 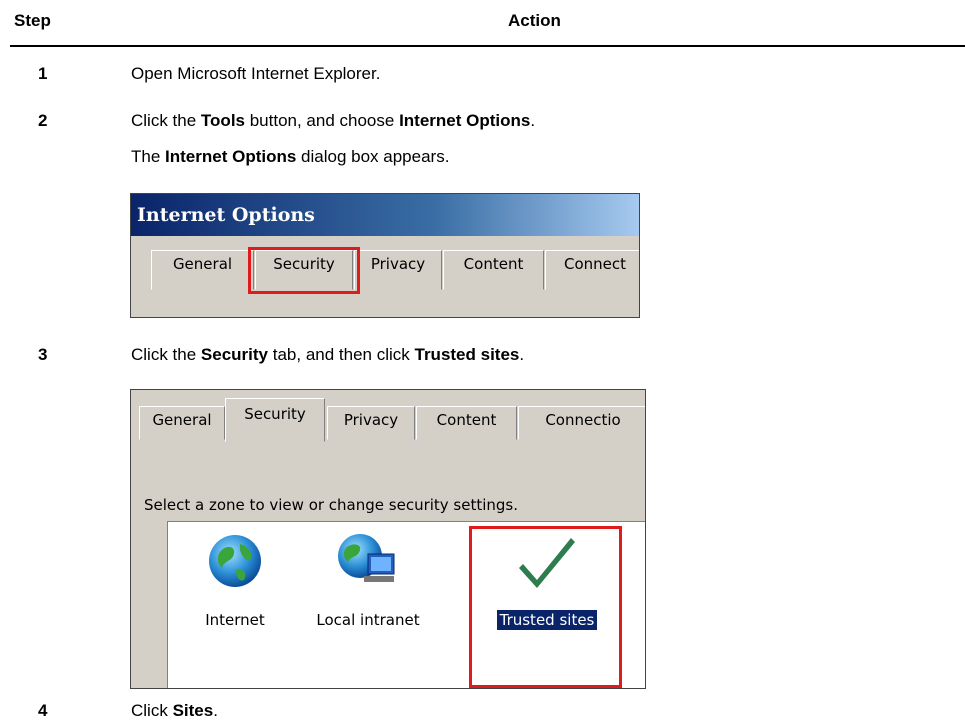 What do you see at coordinates (341, 354) in the screenshot?
I see `plain-text: tab, and then click` at bounding box center [341, 354].